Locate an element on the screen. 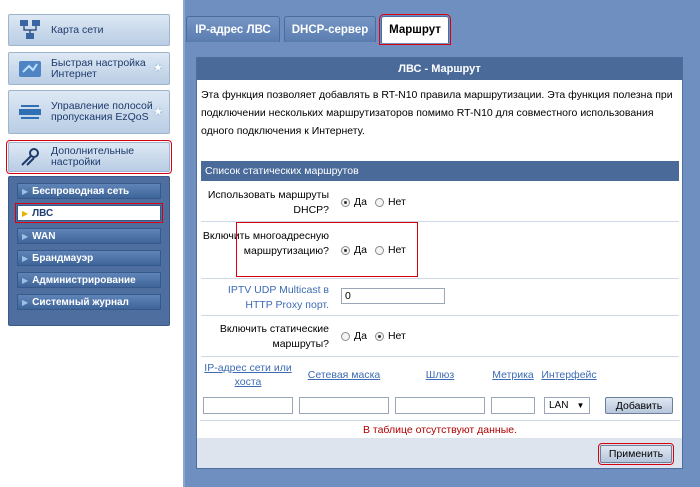 The height and width of the screenshot is (487, 700). ip-address-input is located at coordinates (248, 405).